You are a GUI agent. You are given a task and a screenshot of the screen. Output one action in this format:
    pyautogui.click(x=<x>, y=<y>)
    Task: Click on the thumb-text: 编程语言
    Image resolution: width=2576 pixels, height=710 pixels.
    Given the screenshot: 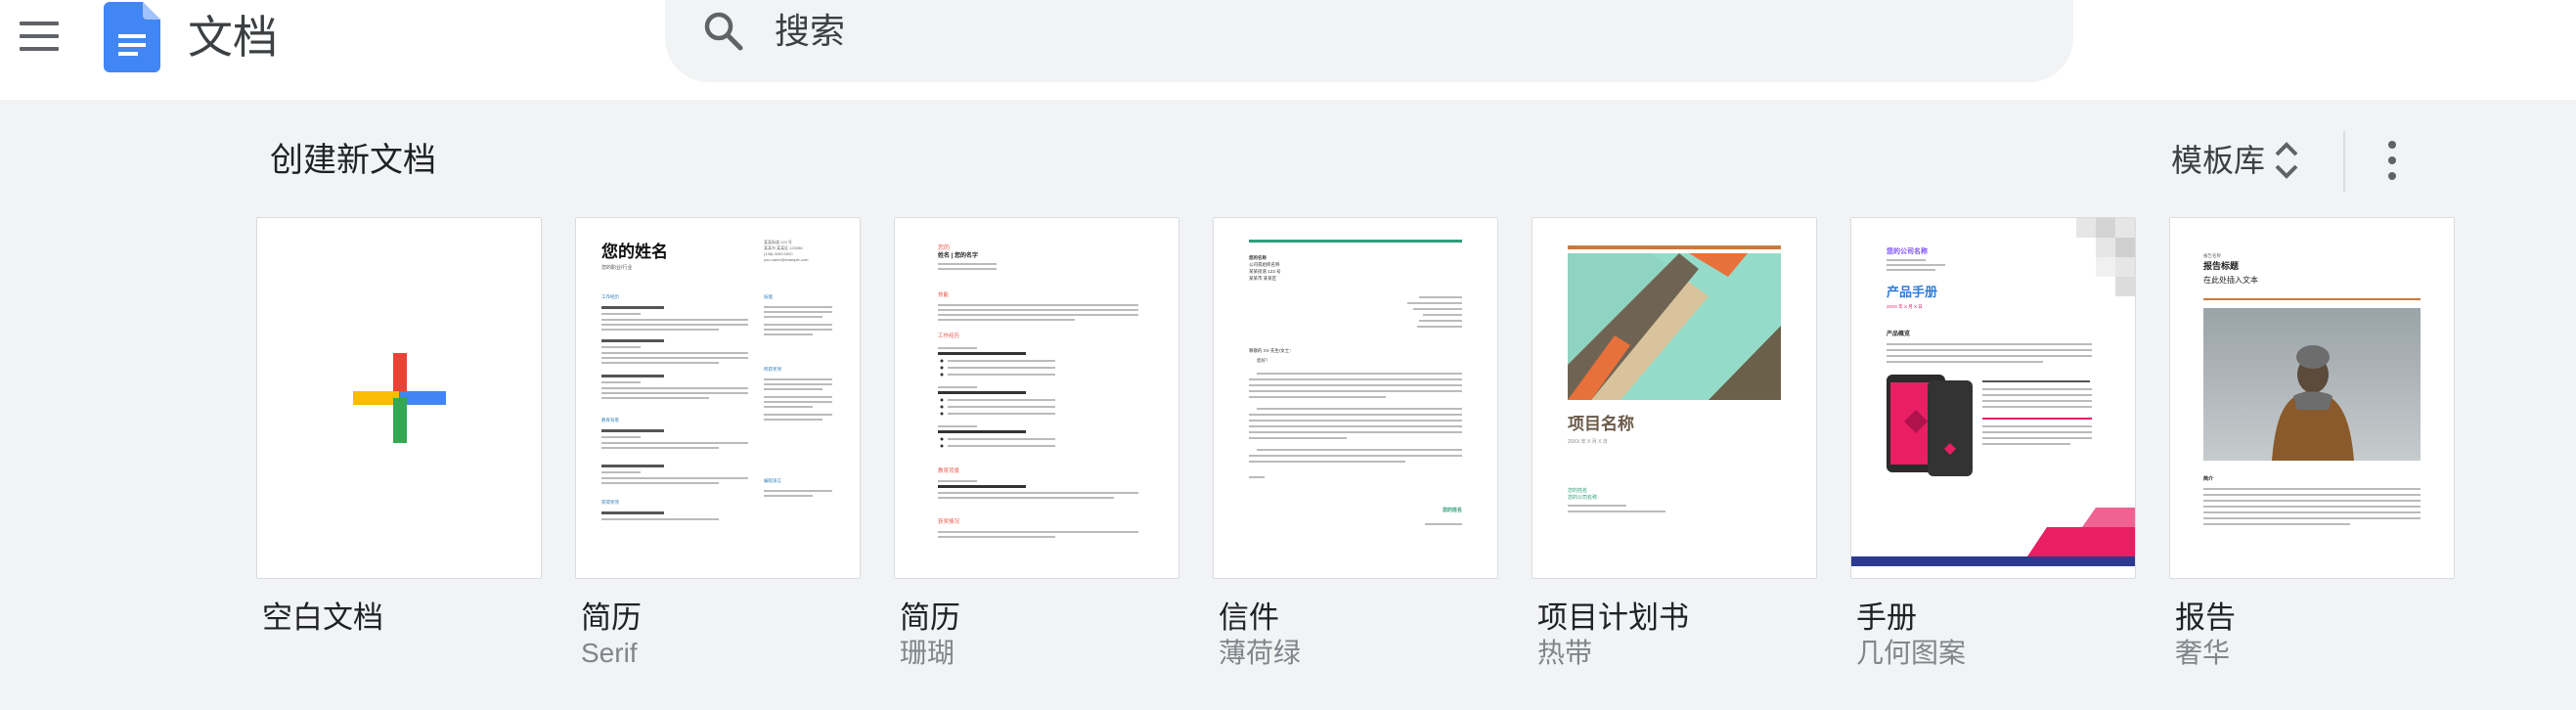 What is the action you would take?
    pyautogui.click(x=772, y=480)
    